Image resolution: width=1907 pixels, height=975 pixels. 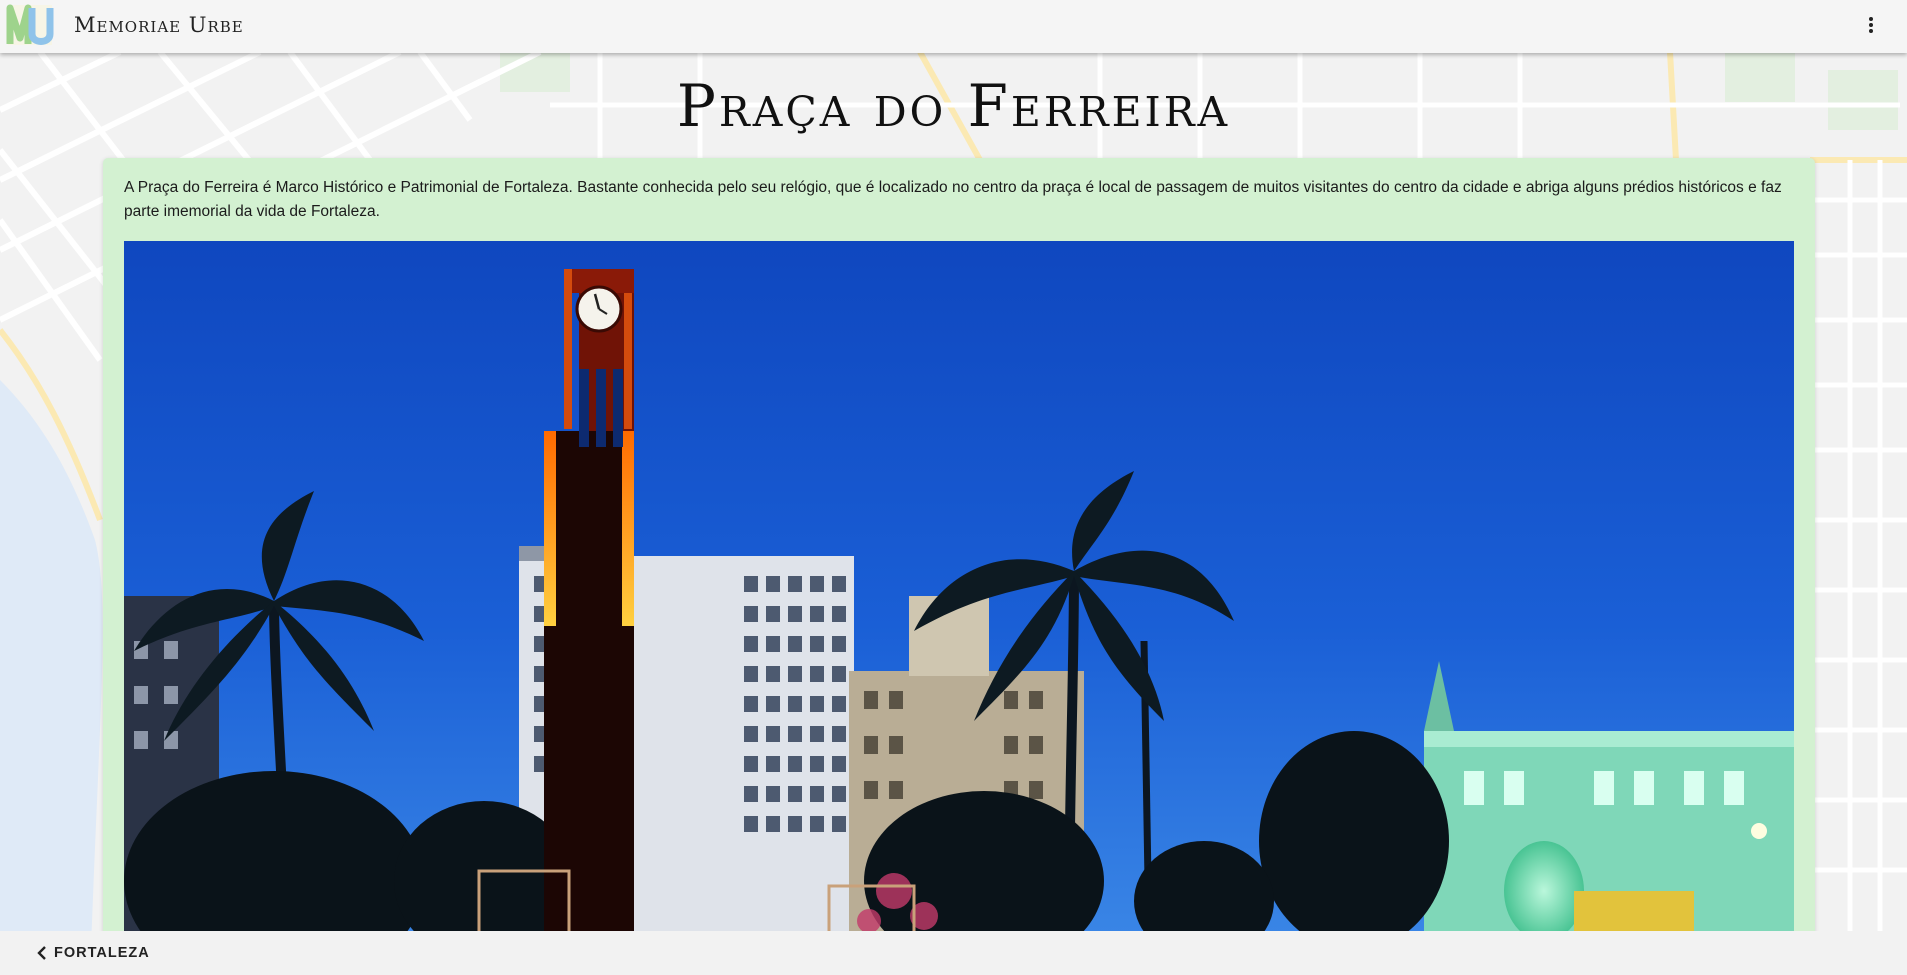 What do you see at coordinates (1871, 25) in the screenshot?
I see `more-options-button` at bounding box center [1871, 25].